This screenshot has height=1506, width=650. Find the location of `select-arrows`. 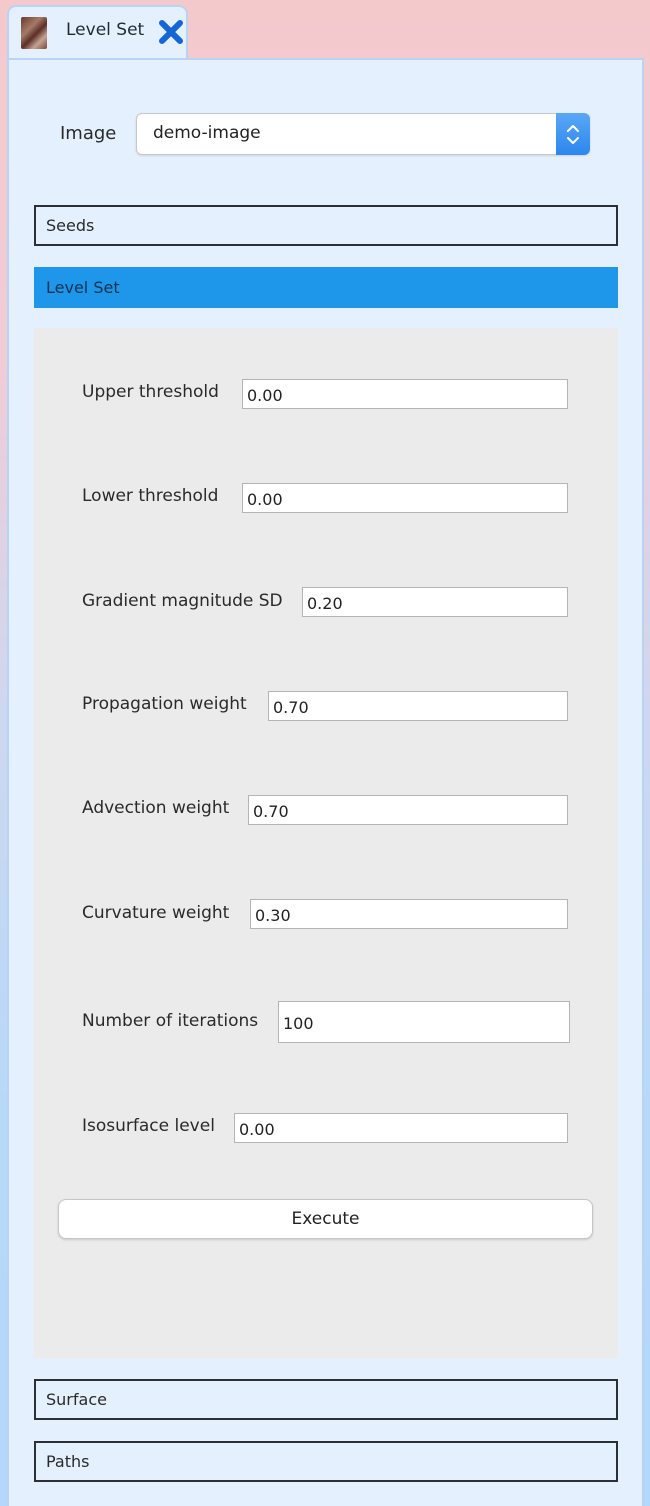

select-arrows is located at coordinates (573, 134).